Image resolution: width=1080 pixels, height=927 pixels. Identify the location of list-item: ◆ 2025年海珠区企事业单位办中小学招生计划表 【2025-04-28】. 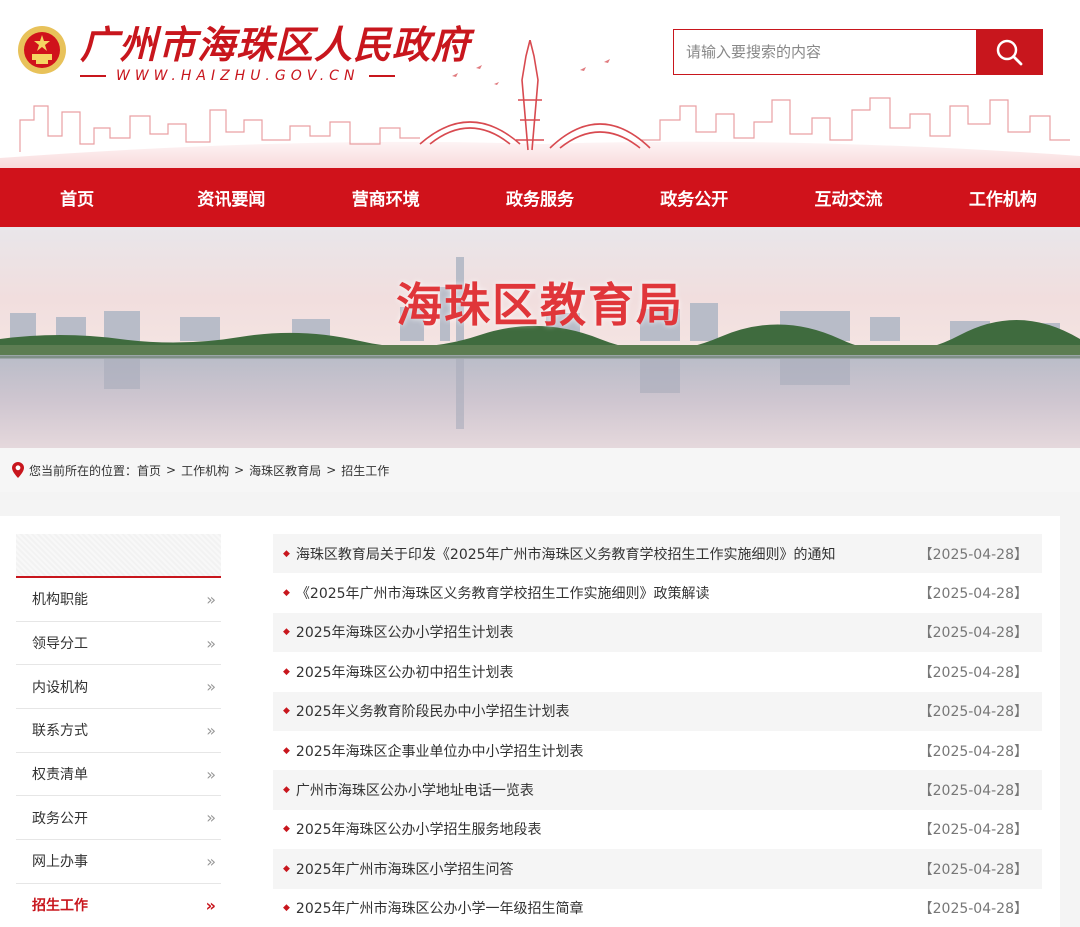
(657, 750).